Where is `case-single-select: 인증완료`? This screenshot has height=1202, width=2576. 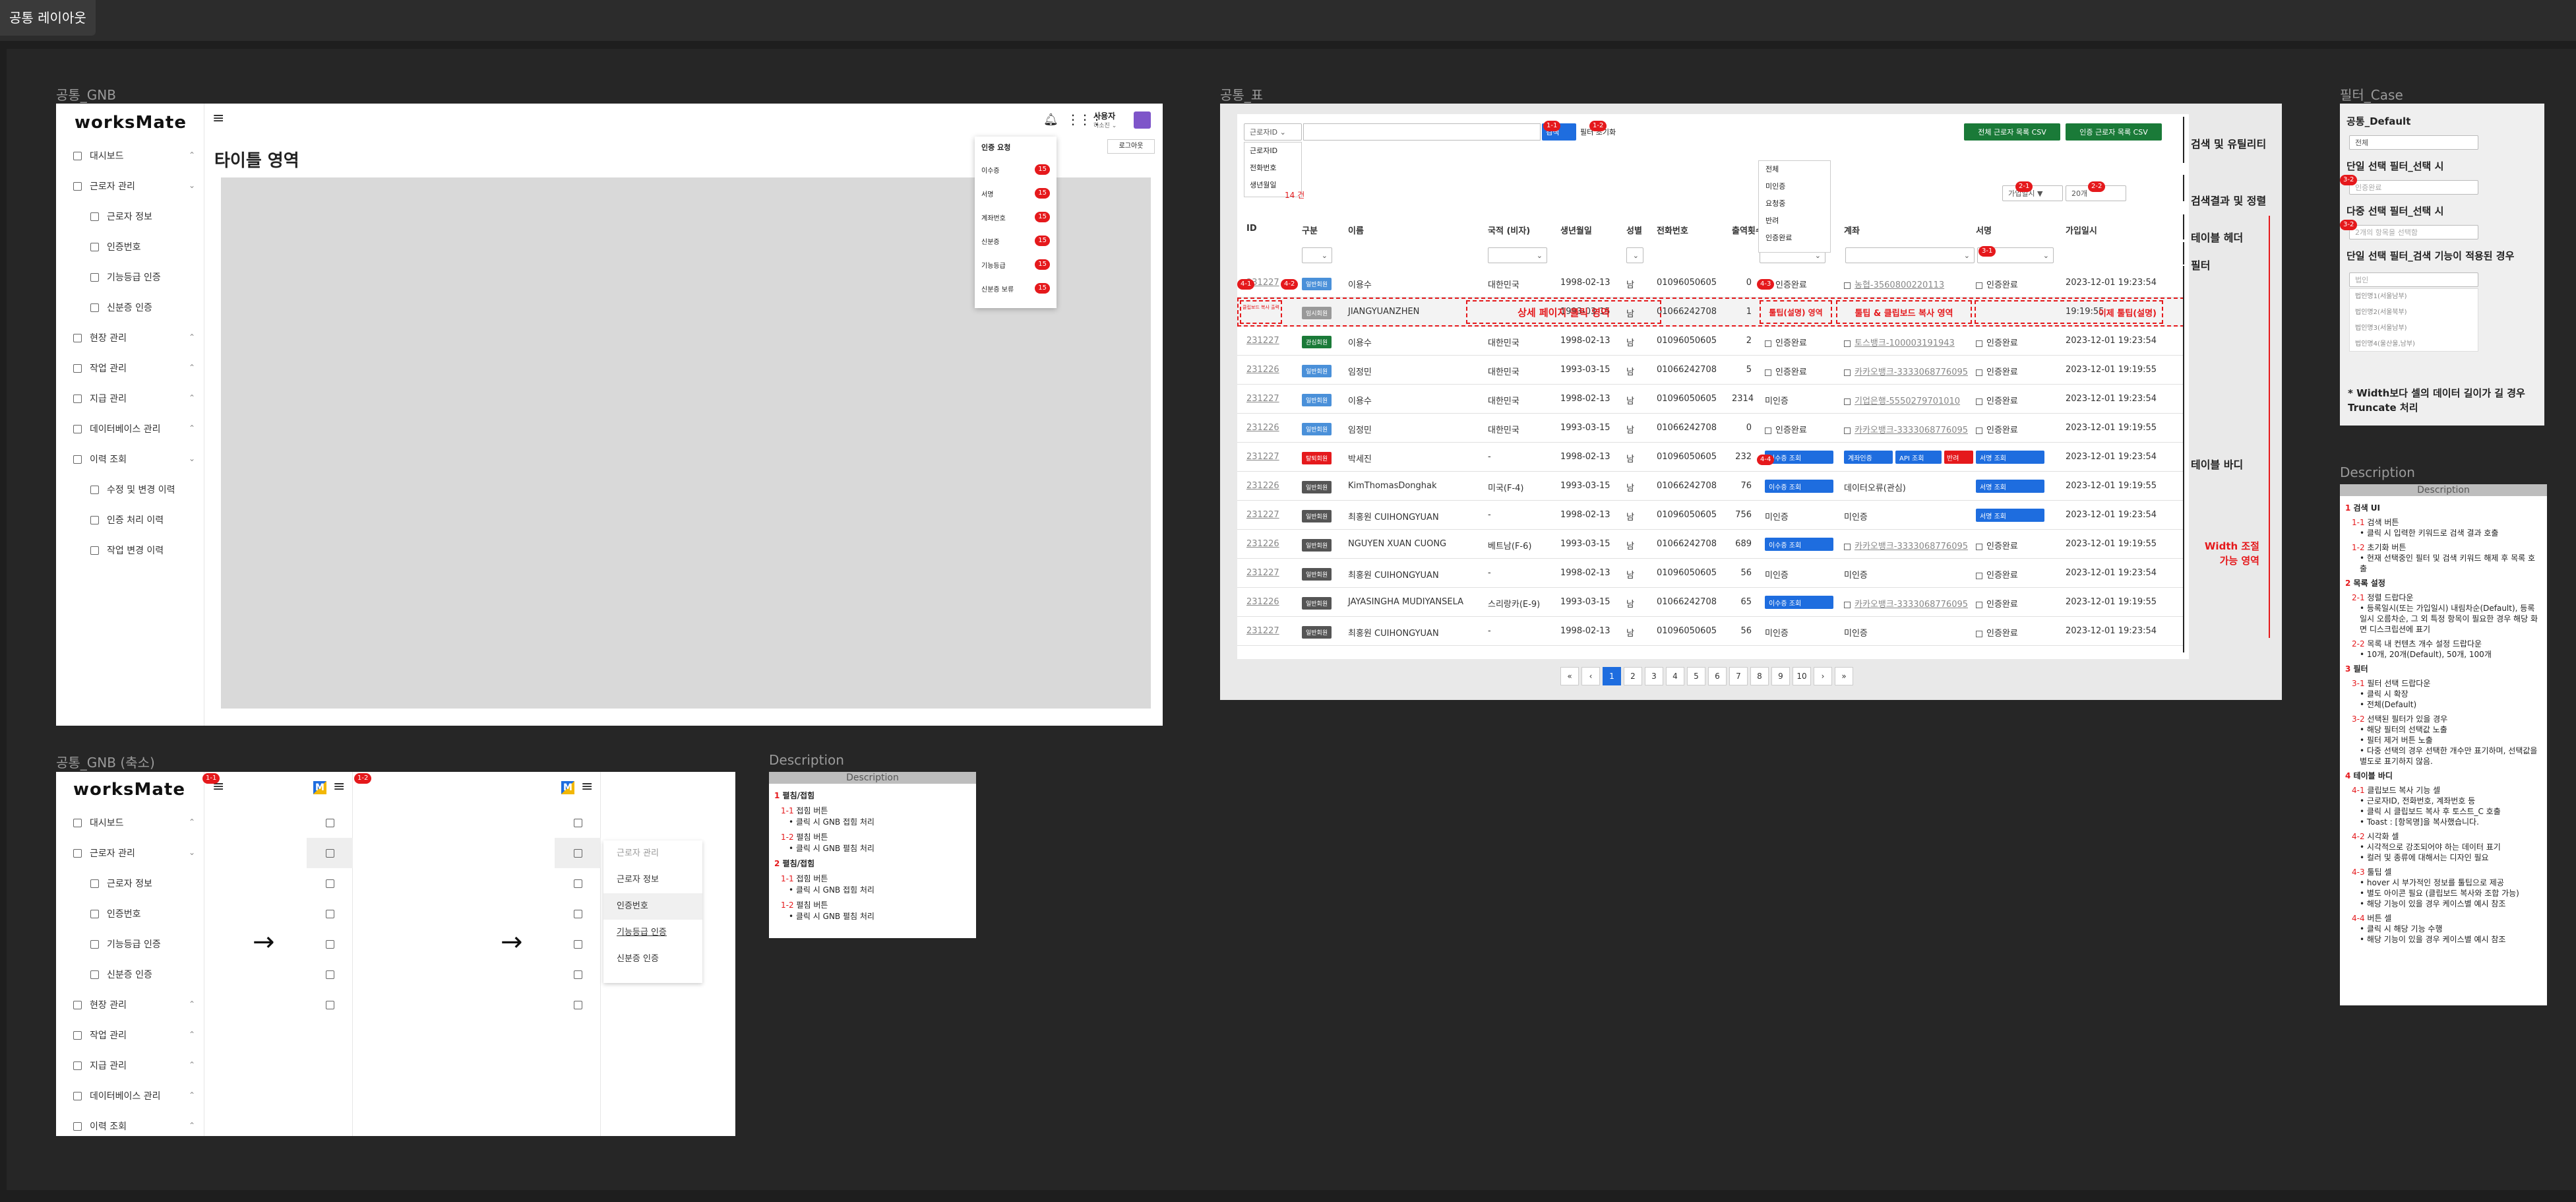 case-single-select: 인증완료 is located at coordinates (2413, 187).